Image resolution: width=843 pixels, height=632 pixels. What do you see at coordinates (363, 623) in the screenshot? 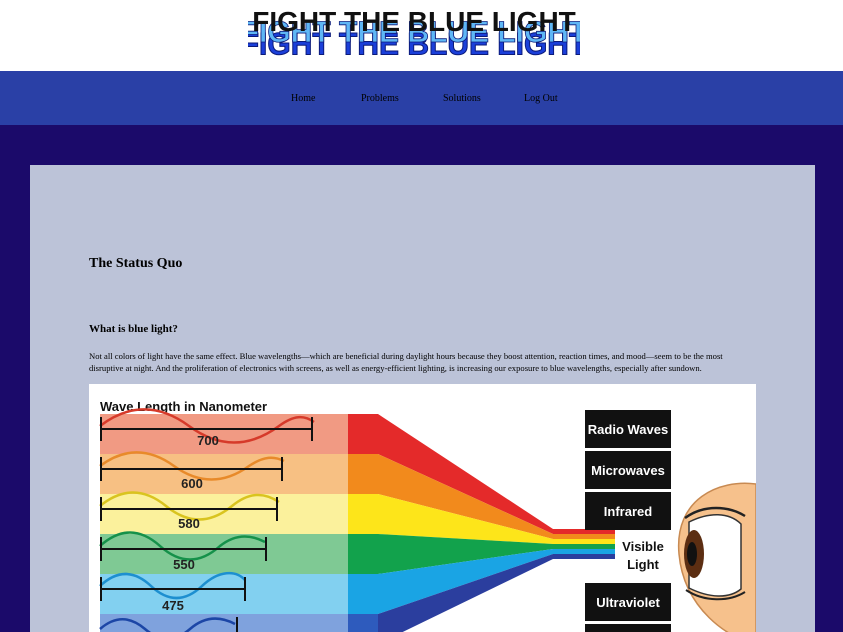
I see `band-last-solid` at bounding box center [363, 623].